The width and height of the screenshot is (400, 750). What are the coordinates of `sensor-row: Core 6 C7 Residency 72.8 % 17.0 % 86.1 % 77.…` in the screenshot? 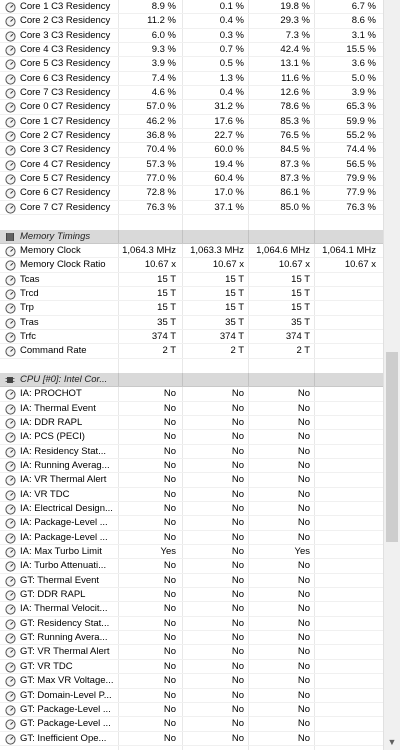 It's located at (191, 193).